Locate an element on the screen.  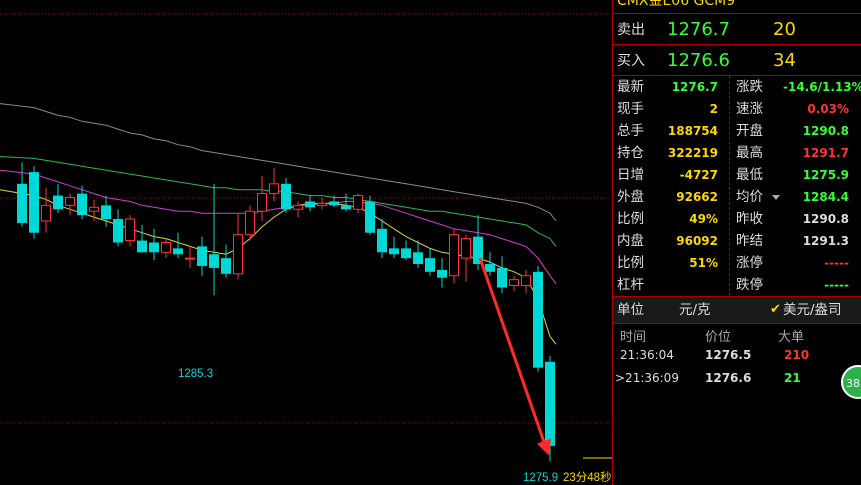
unit-option-usd-per-ounce: 美元/盎司 is located at coordinates (812, 310).